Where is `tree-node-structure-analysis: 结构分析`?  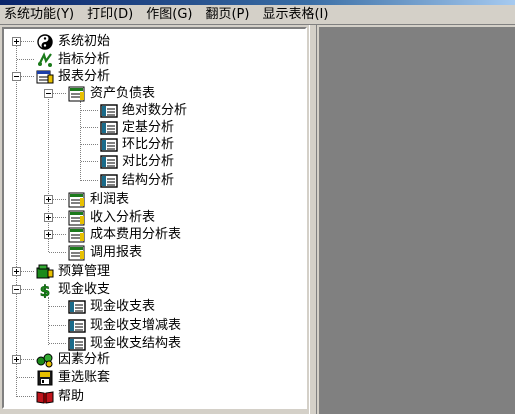 tree-node-structure-analysis: 结构分析 is located at coordinates (137, 180).